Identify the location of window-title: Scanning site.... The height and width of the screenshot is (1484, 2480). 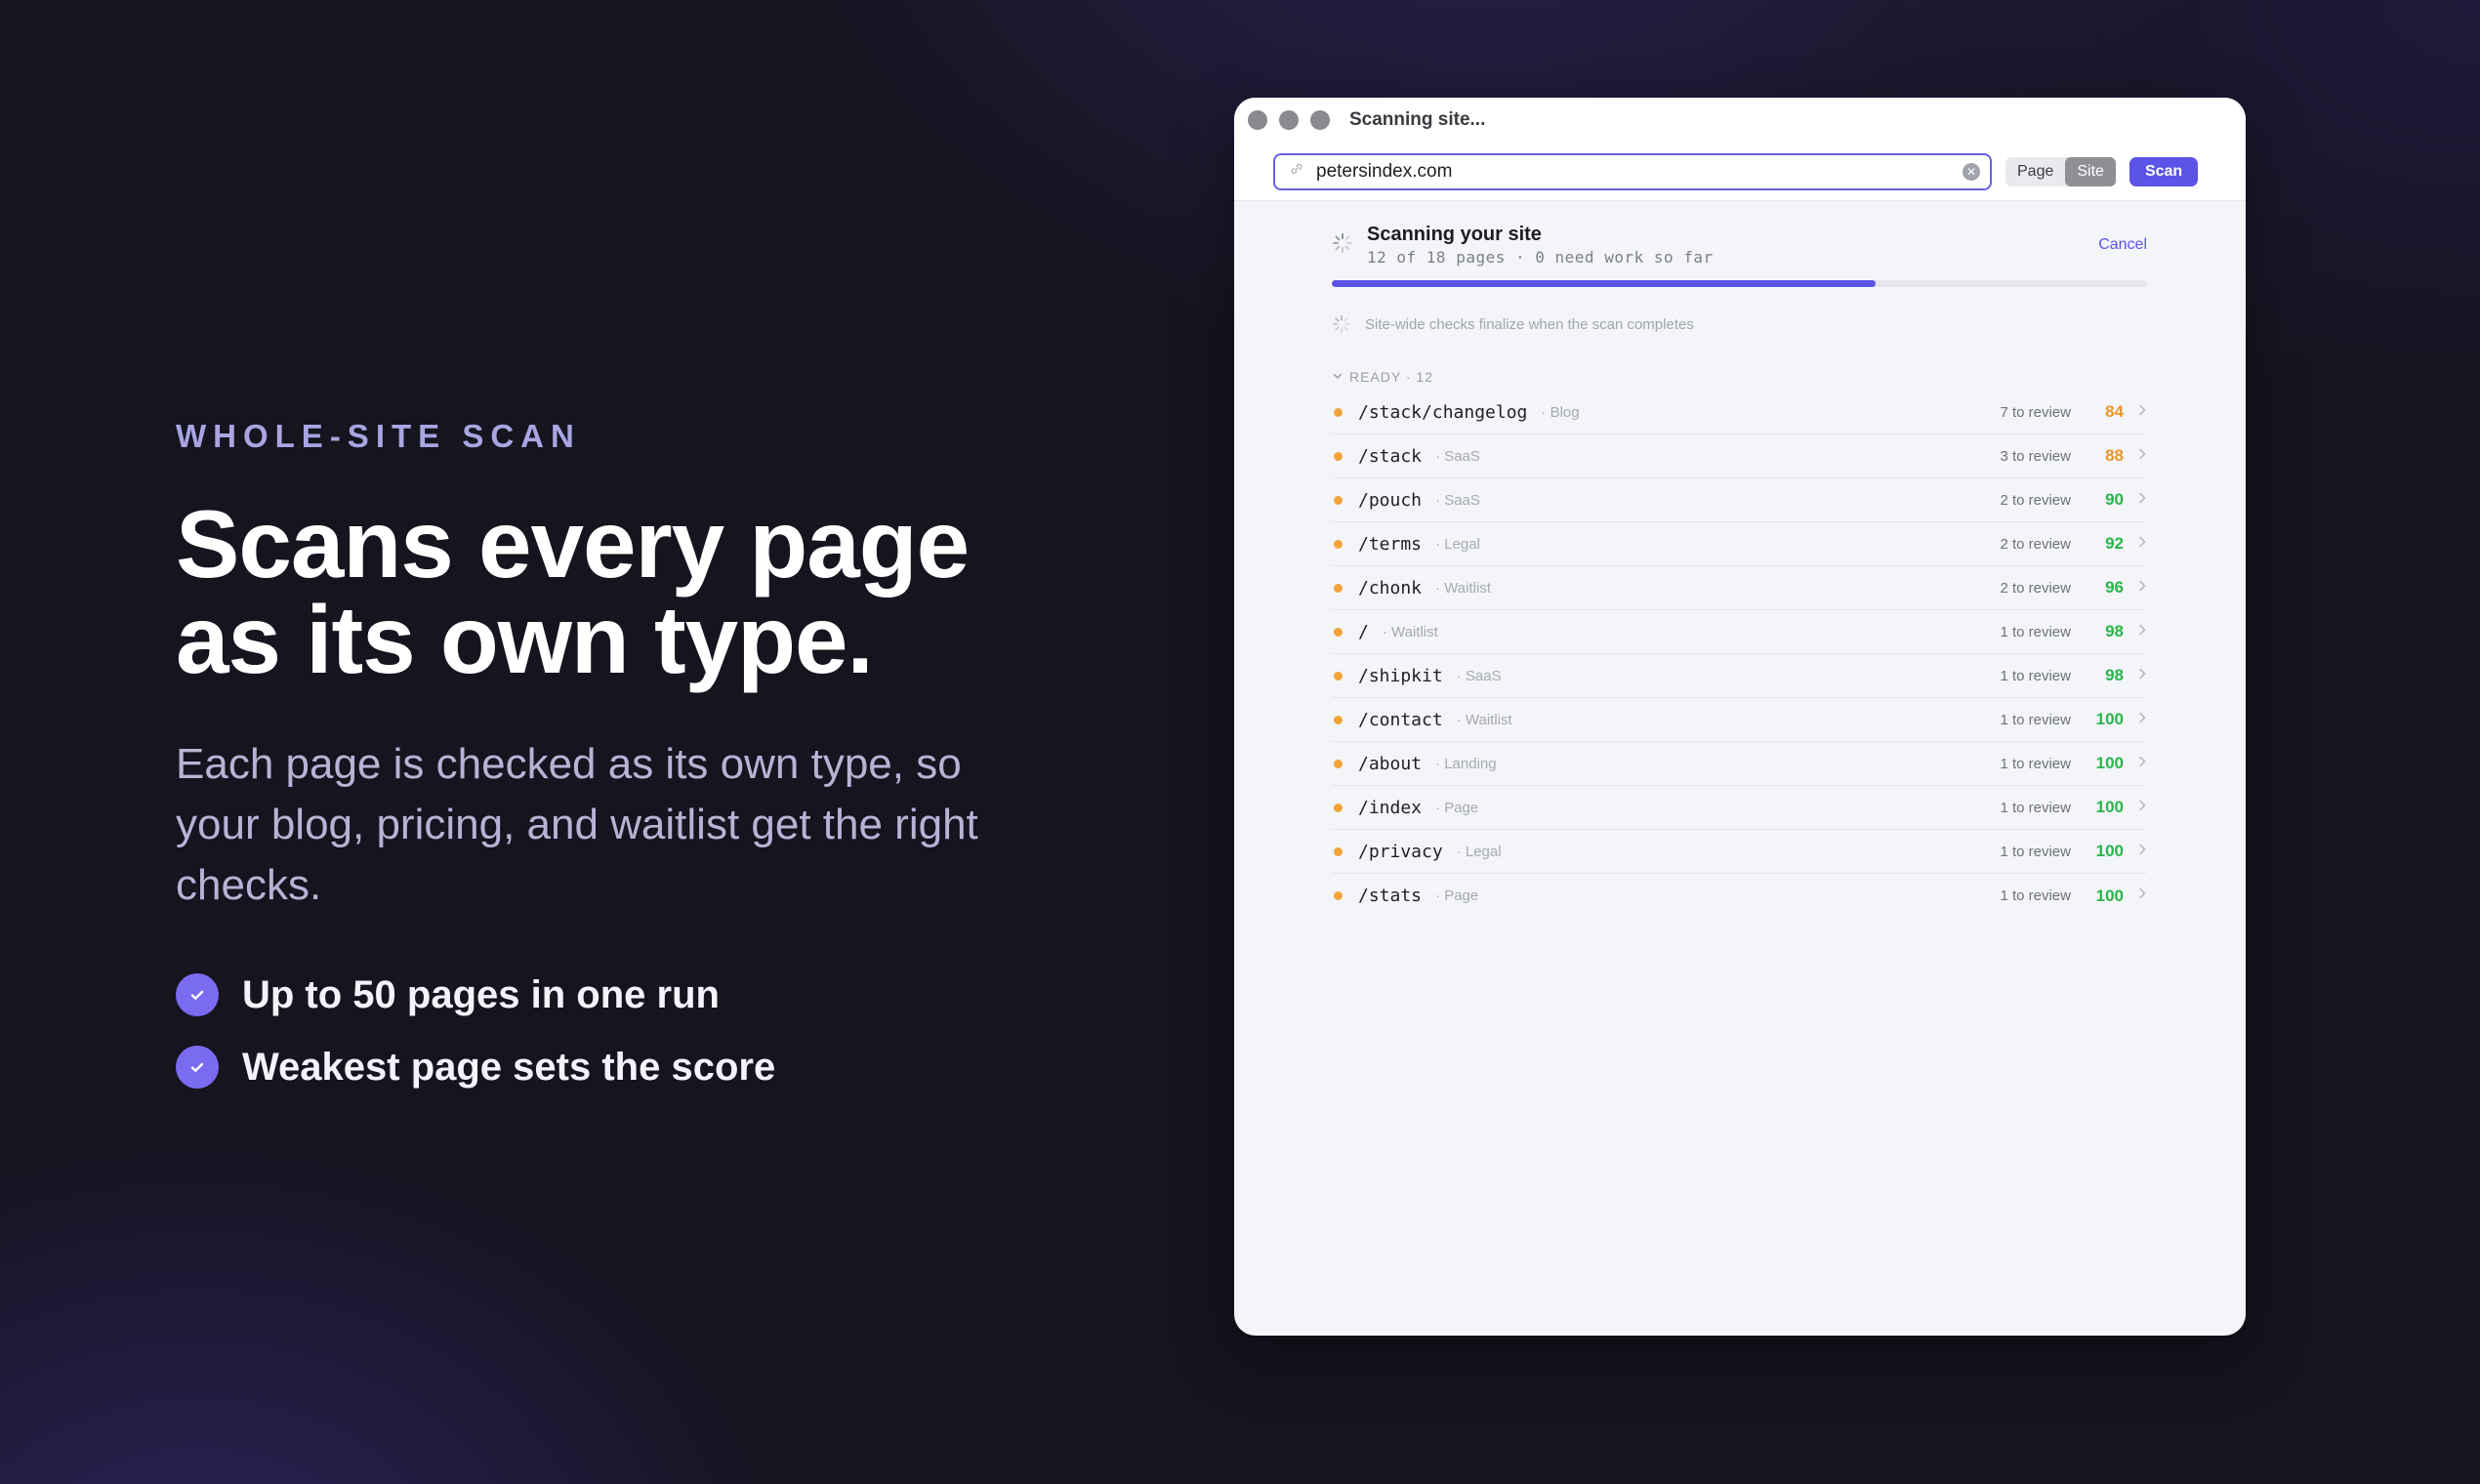
(1418, 120).